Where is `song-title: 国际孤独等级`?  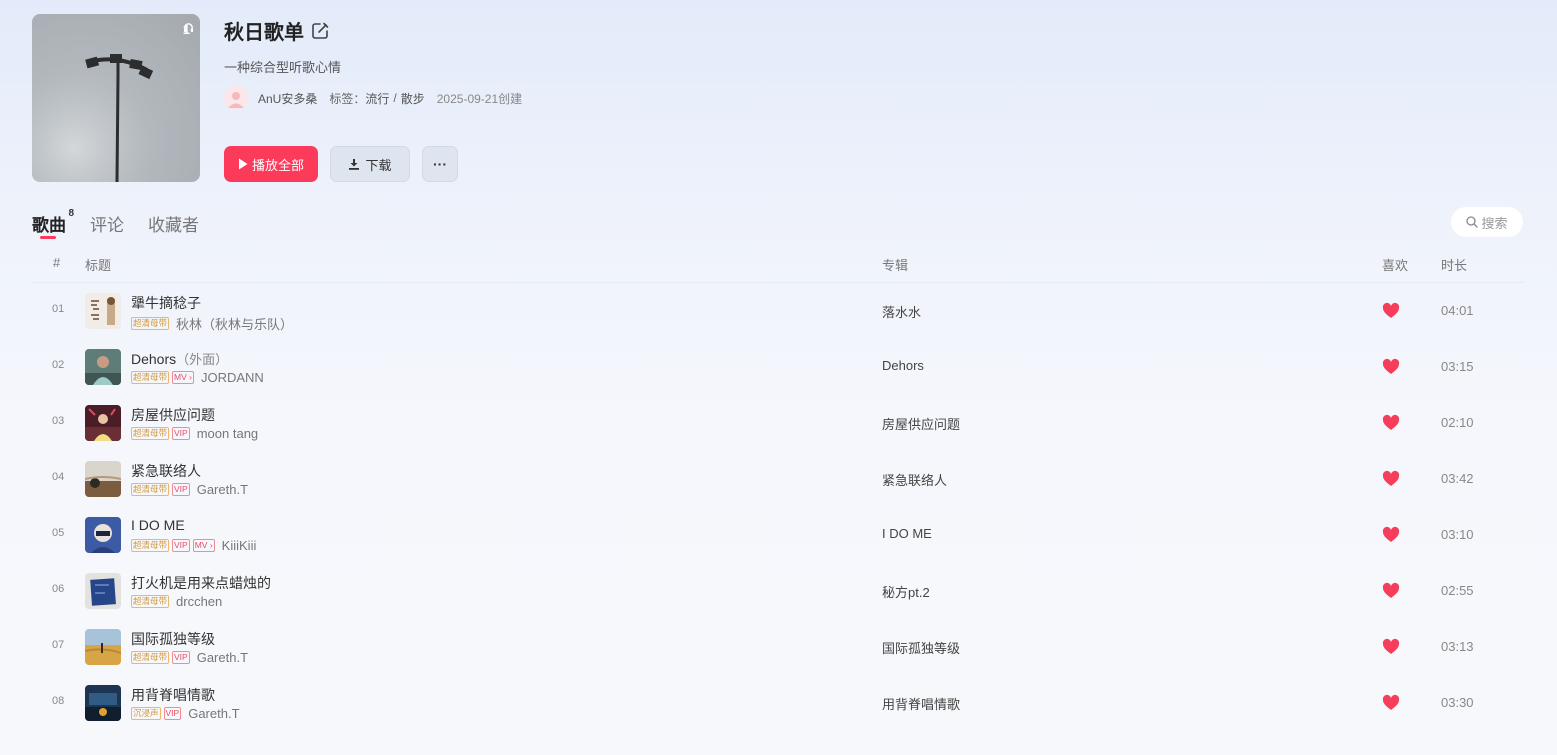
song-title: 国际孤独等级 is located at coordinates (173, 639).